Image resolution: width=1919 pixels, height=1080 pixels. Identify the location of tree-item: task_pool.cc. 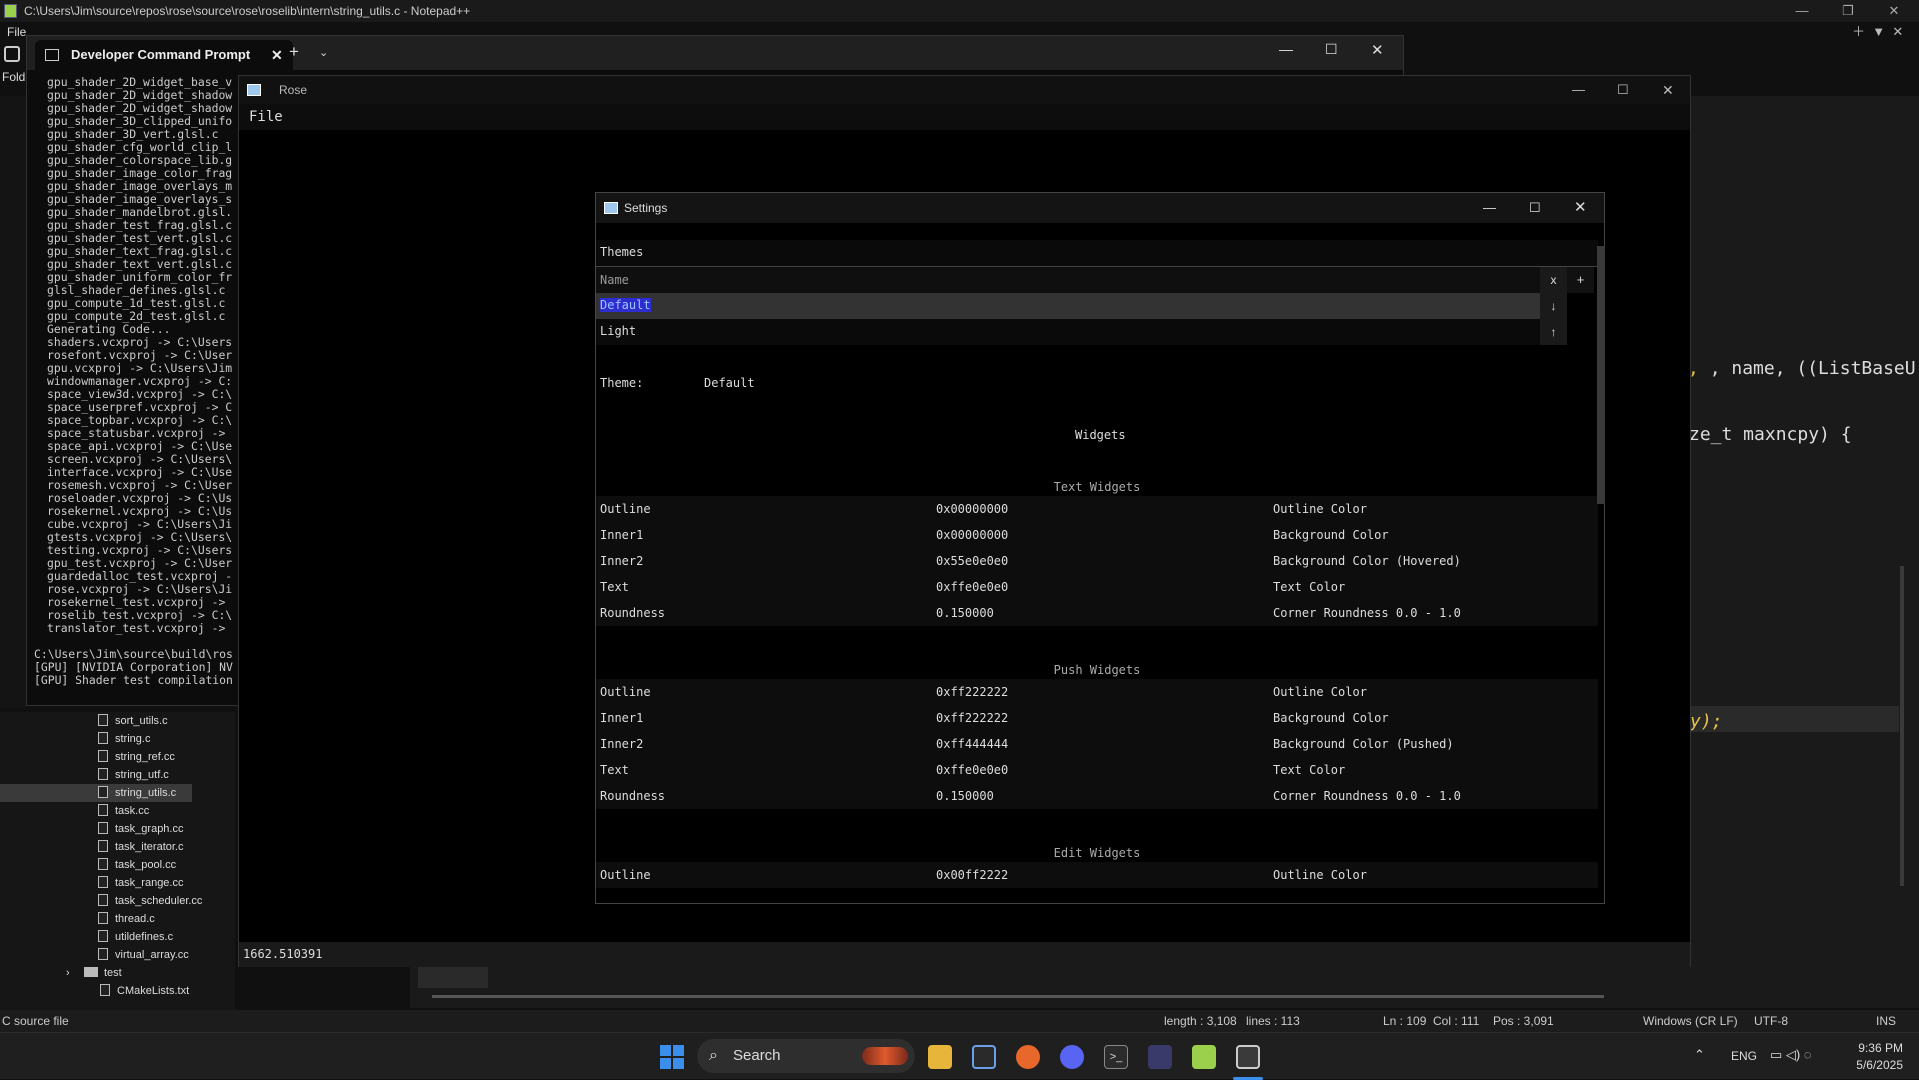
(137, 865).